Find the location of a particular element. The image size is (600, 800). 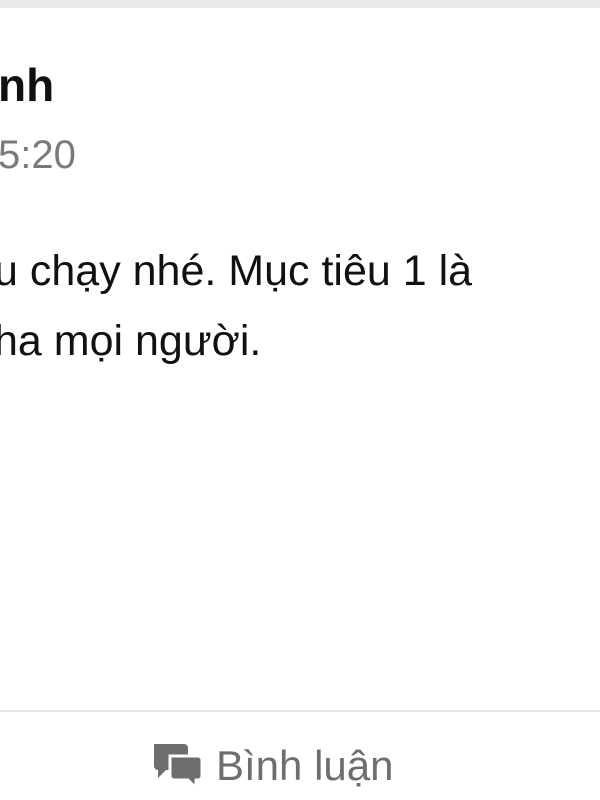

author-name: nh is located at coordinates (27, 85).